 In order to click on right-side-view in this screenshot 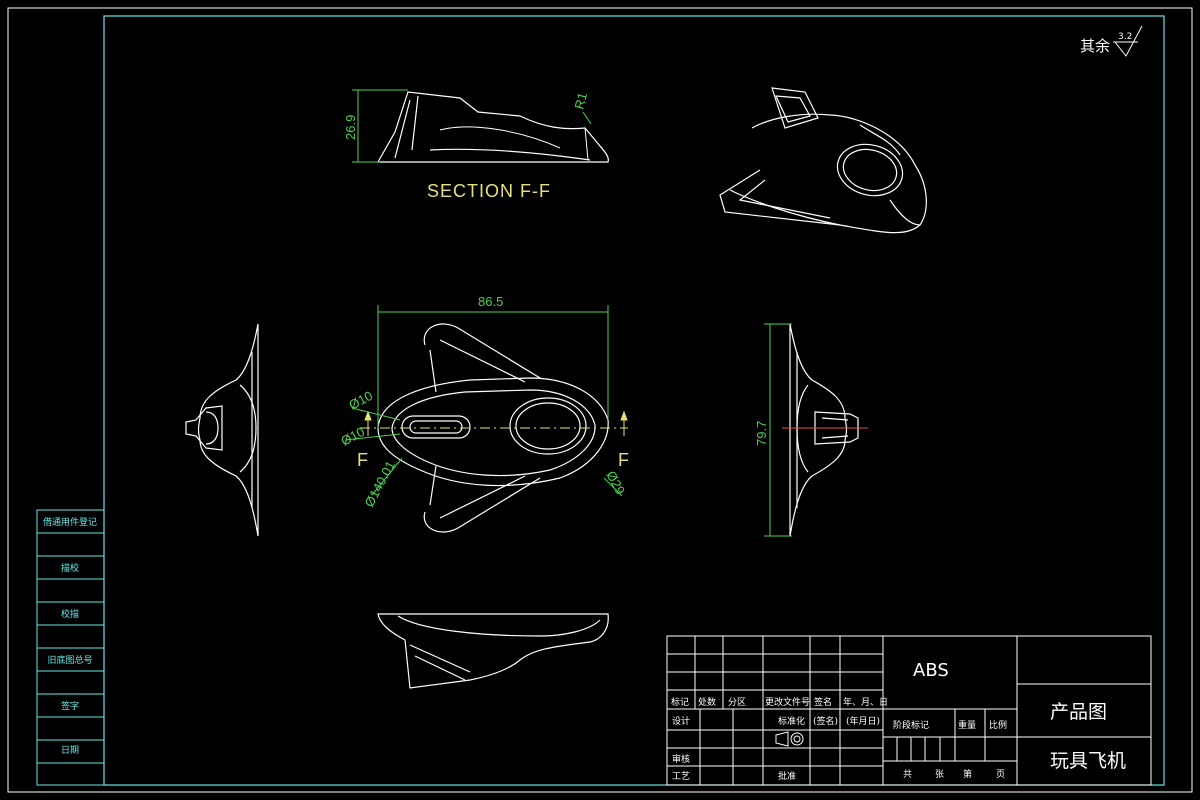, I will do `click(824, 430)`.